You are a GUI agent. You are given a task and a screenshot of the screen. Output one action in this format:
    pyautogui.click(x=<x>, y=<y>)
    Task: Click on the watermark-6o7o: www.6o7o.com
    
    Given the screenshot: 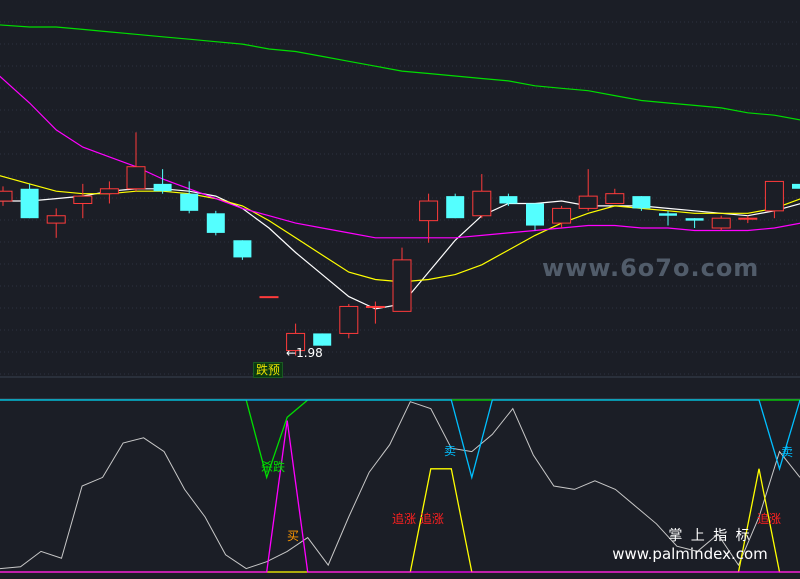 What is the action you would take?
    pyautogui.click(x=651, y=268)
    